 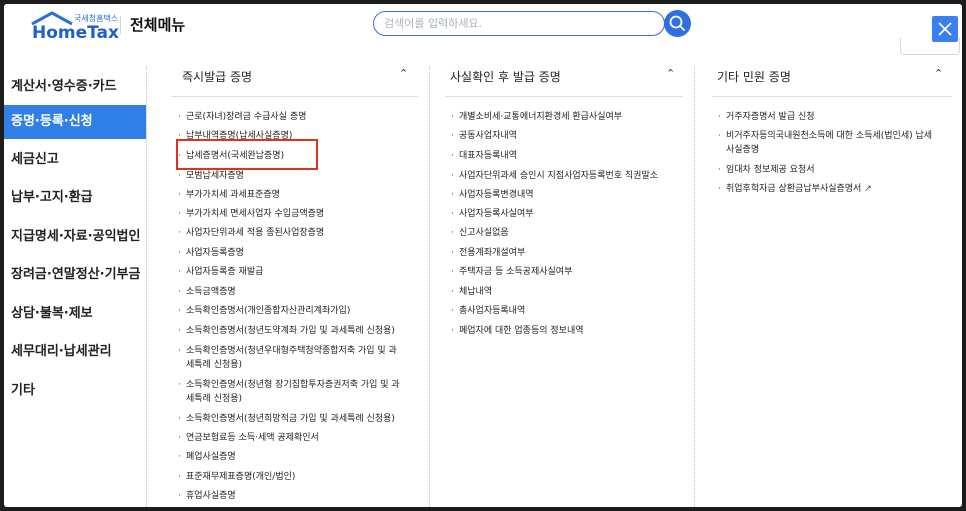 I want to click on close-button, so click(x=945, y=29).